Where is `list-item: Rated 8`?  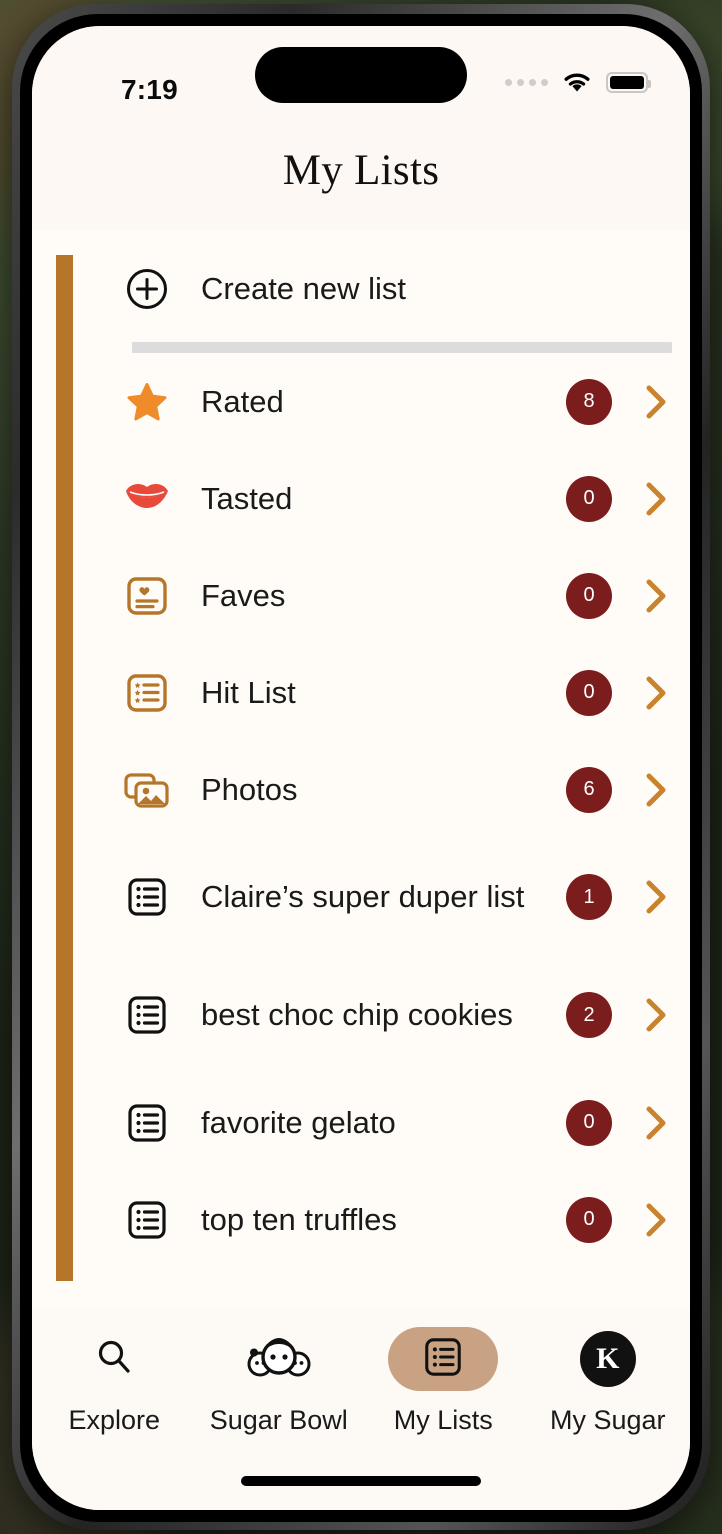 list-item: Rated 8 is located at coordinates (381, 401).